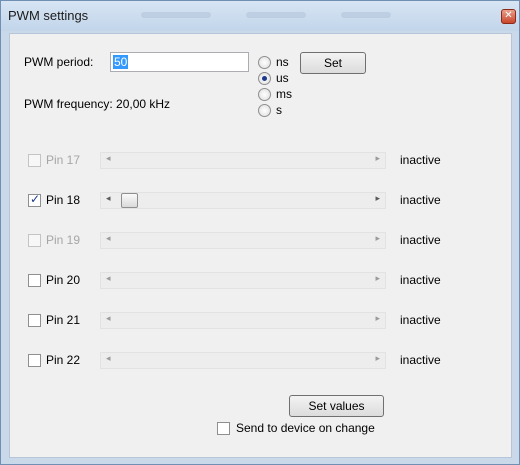 The width and height of the screenshot is (520, 465). I want to click on pin-label: Pin 17, so click(63, 160).